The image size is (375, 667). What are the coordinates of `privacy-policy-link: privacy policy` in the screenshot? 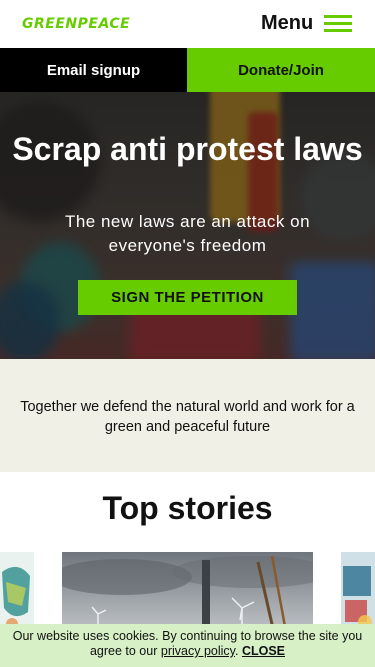 It's located at (198, 651).